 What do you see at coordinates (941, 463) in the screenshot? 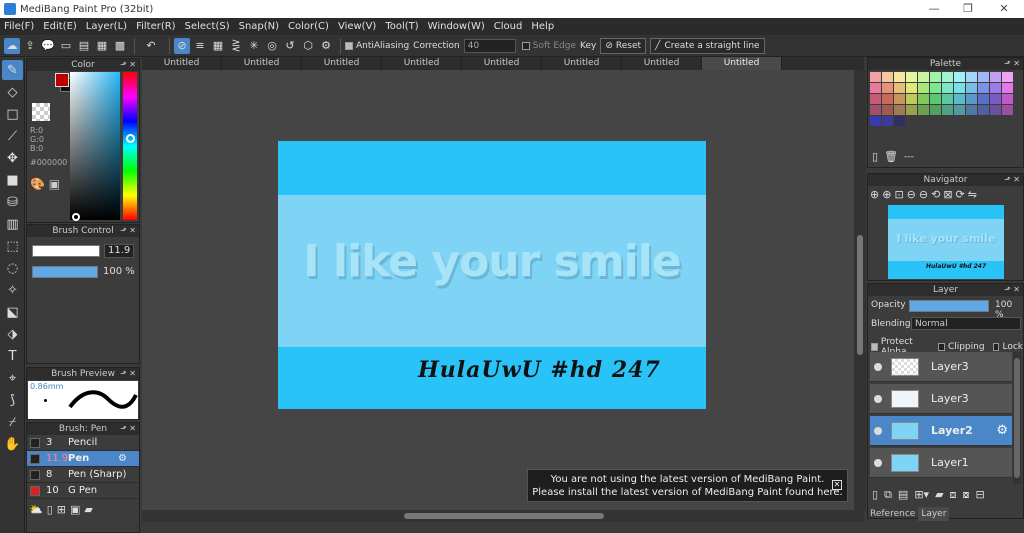
I see `layer-row: Layer1` at bounding box center [941, 463].